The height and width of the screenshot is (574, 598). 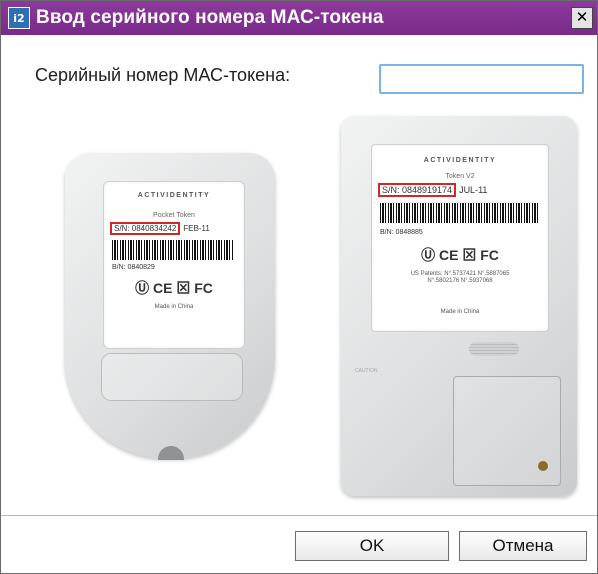 What do you see at coordinates (507, 431) in the screenshot?
I see `battery-door` at bounding box center [507, 431].